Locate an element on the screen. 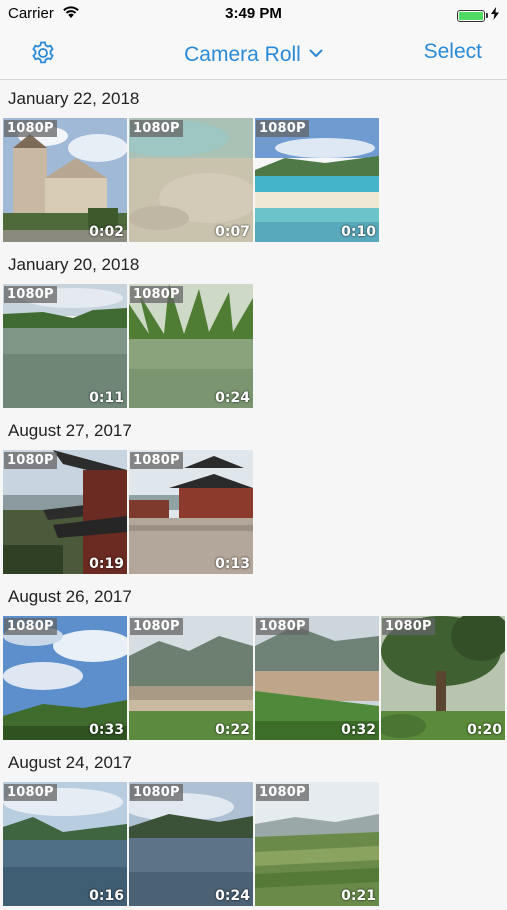 This screenshot has width=507, height=910. battery-indicator is located at coordinates (478, 15).